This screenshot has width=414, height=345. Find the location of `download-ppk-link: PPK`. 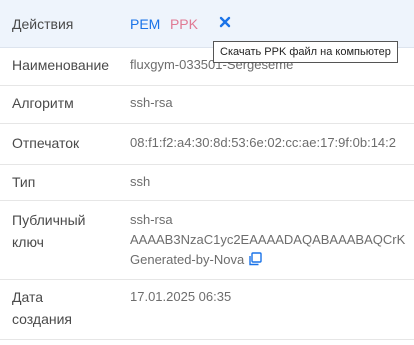

download-ppk-link: PPK is located at coordinates (184, 24).